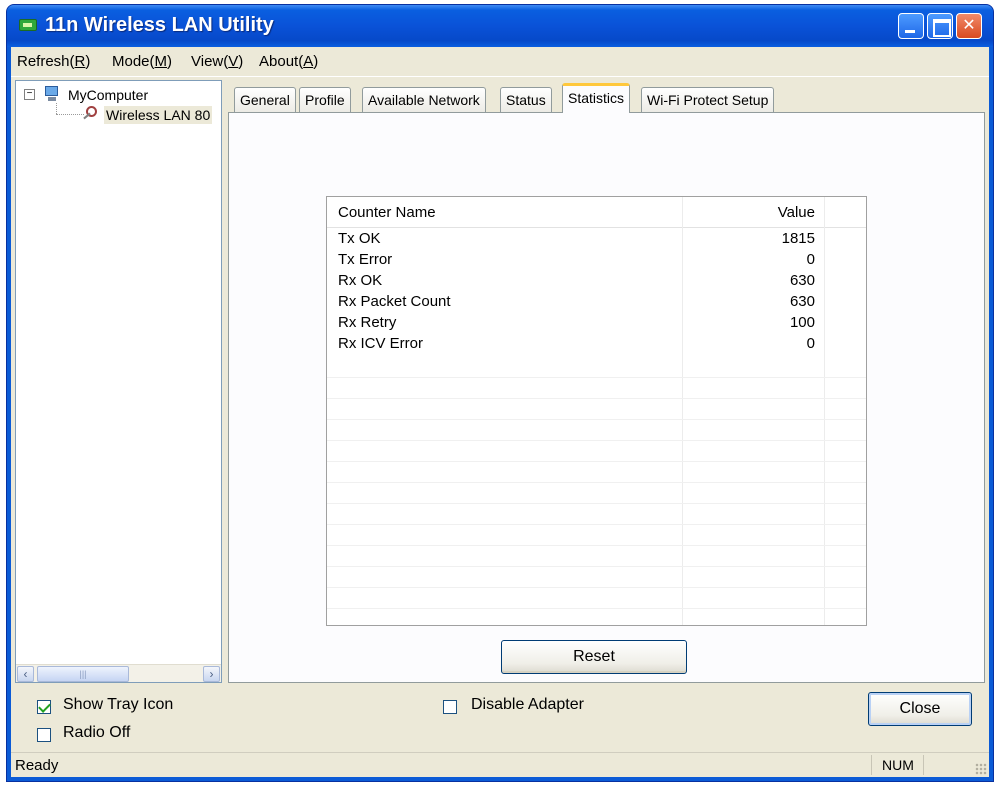 This screenshot has width=1000, height=790. What do you see at coordinates (708, 99) in the screenshot?
I see `tab-wifi-protect-setup: Wi-Fi Protect Setup` at bounding box center [708, 99].